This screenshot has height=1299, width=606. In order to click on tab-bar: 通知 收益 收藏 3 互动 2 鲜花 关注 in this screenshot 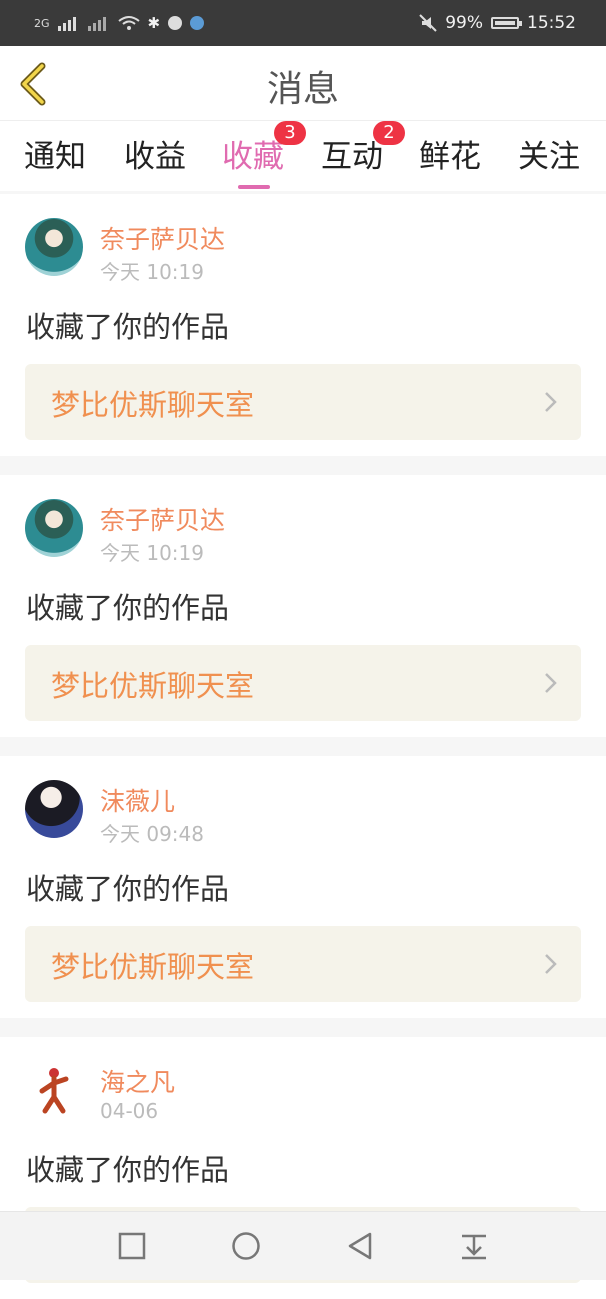, I will do `click(303, 156)`.